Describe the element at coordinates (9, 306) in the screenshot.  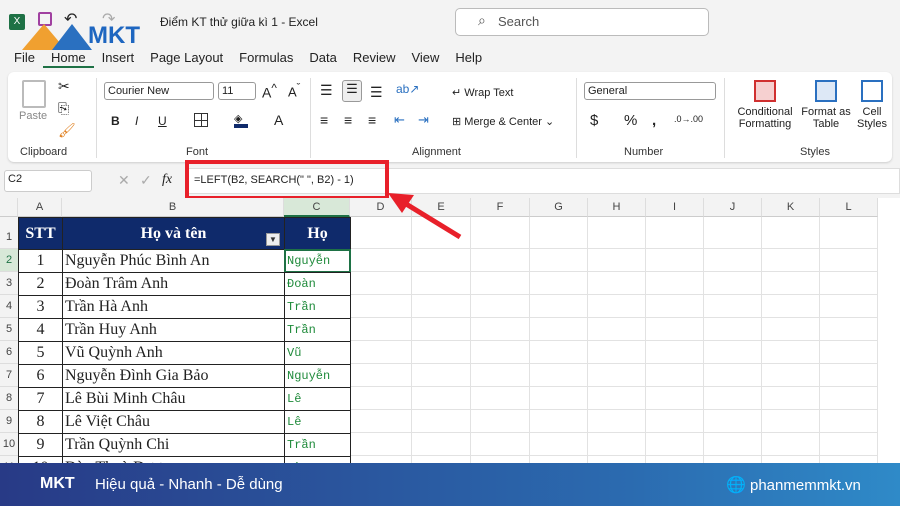
I see `row-header-4: 4` at that location.